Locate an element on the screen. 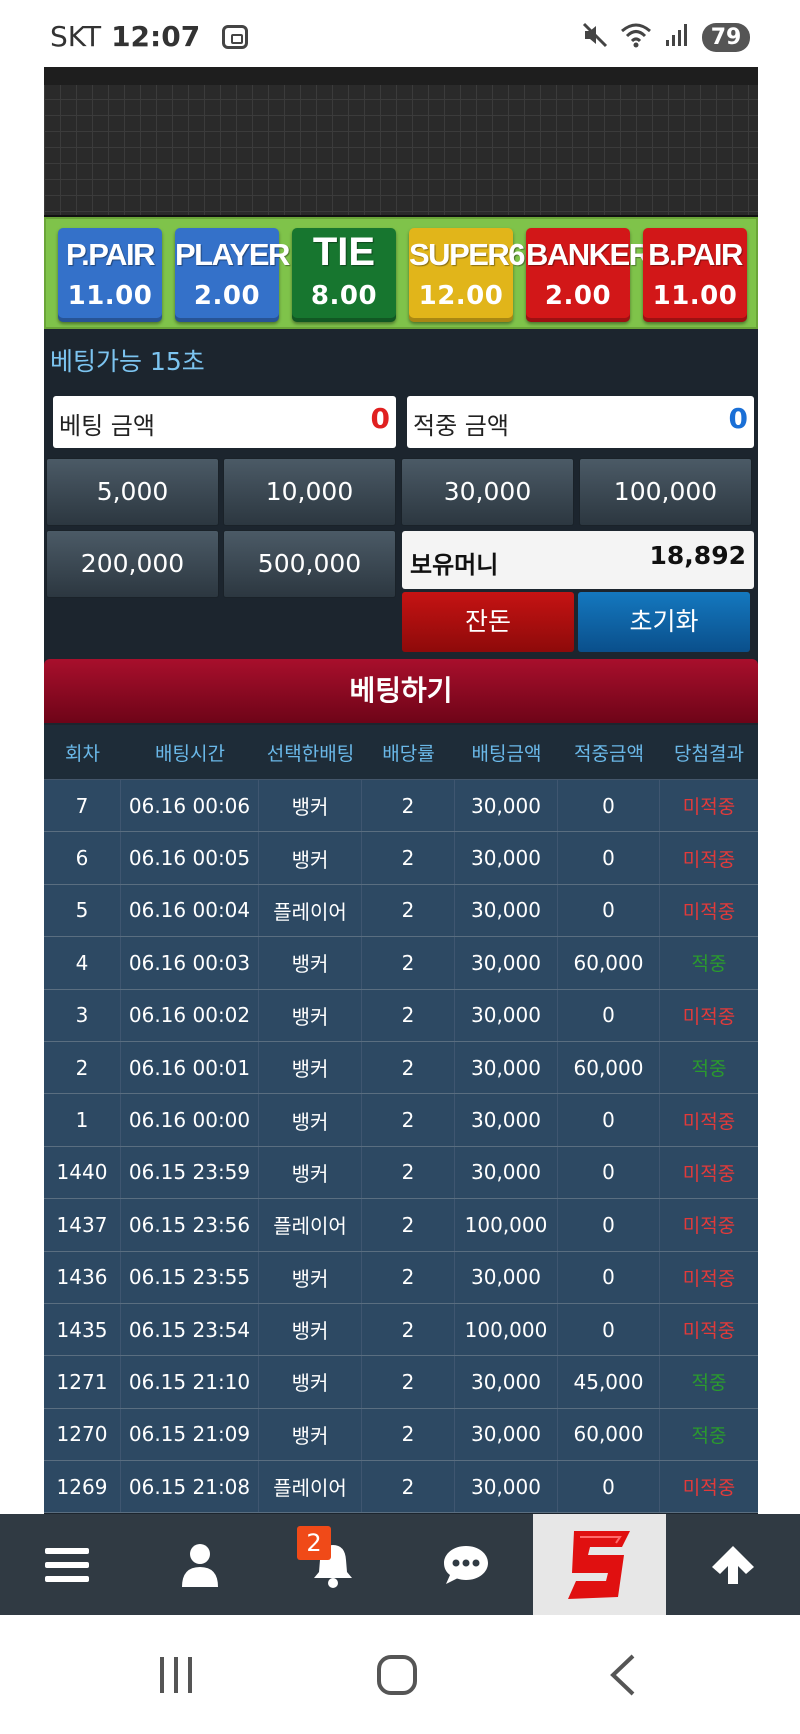  bet-tie: TIE 8.00 is located at coordinates (344, 275).